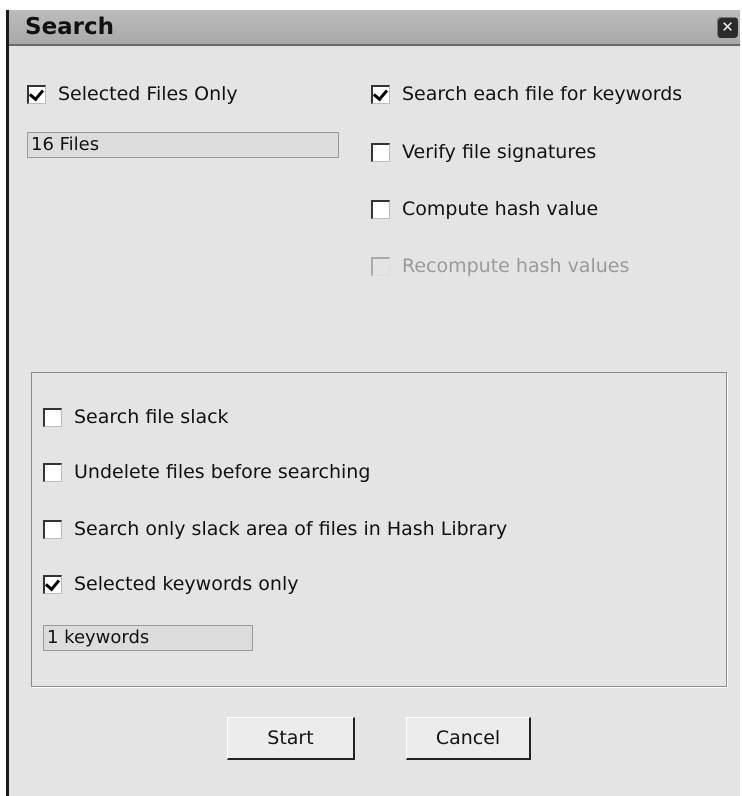 This screenshot has height=796, width=742. What do you see at coordinates (183, 145) in the screenshot?
I see `files-count-field: 16 Files` at bounding box center [183, 145].